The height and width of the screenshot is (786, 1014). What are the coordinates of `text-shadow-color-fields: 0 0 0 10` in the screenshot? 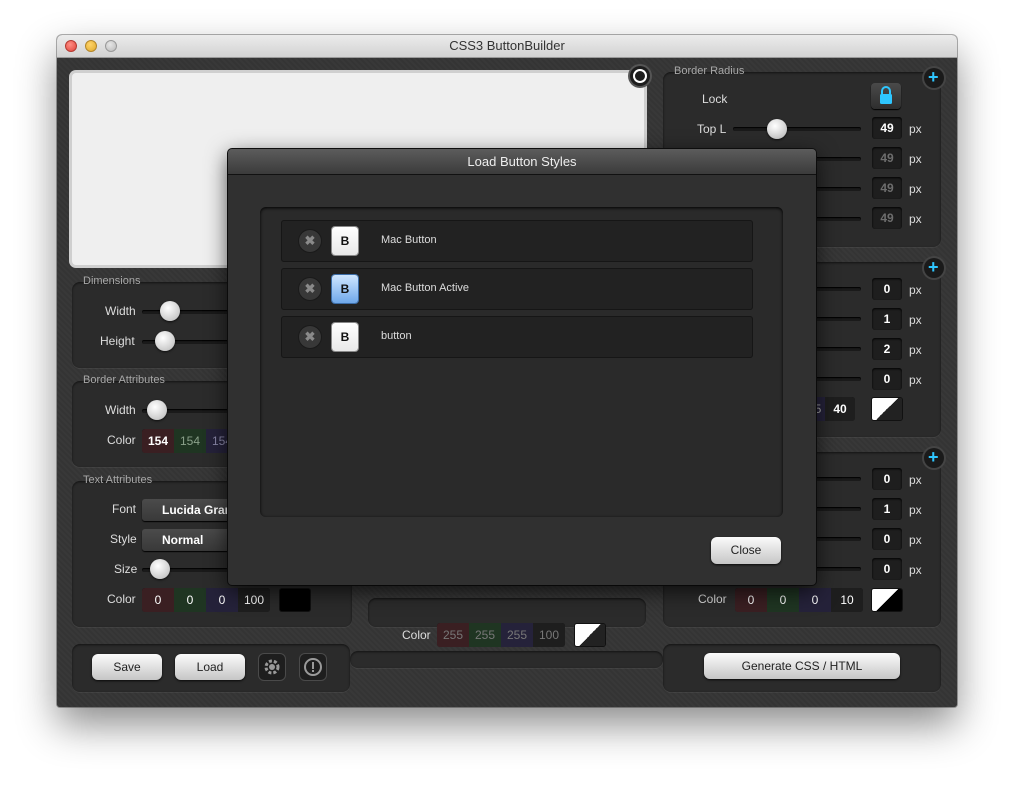 It's located at (799, 600).